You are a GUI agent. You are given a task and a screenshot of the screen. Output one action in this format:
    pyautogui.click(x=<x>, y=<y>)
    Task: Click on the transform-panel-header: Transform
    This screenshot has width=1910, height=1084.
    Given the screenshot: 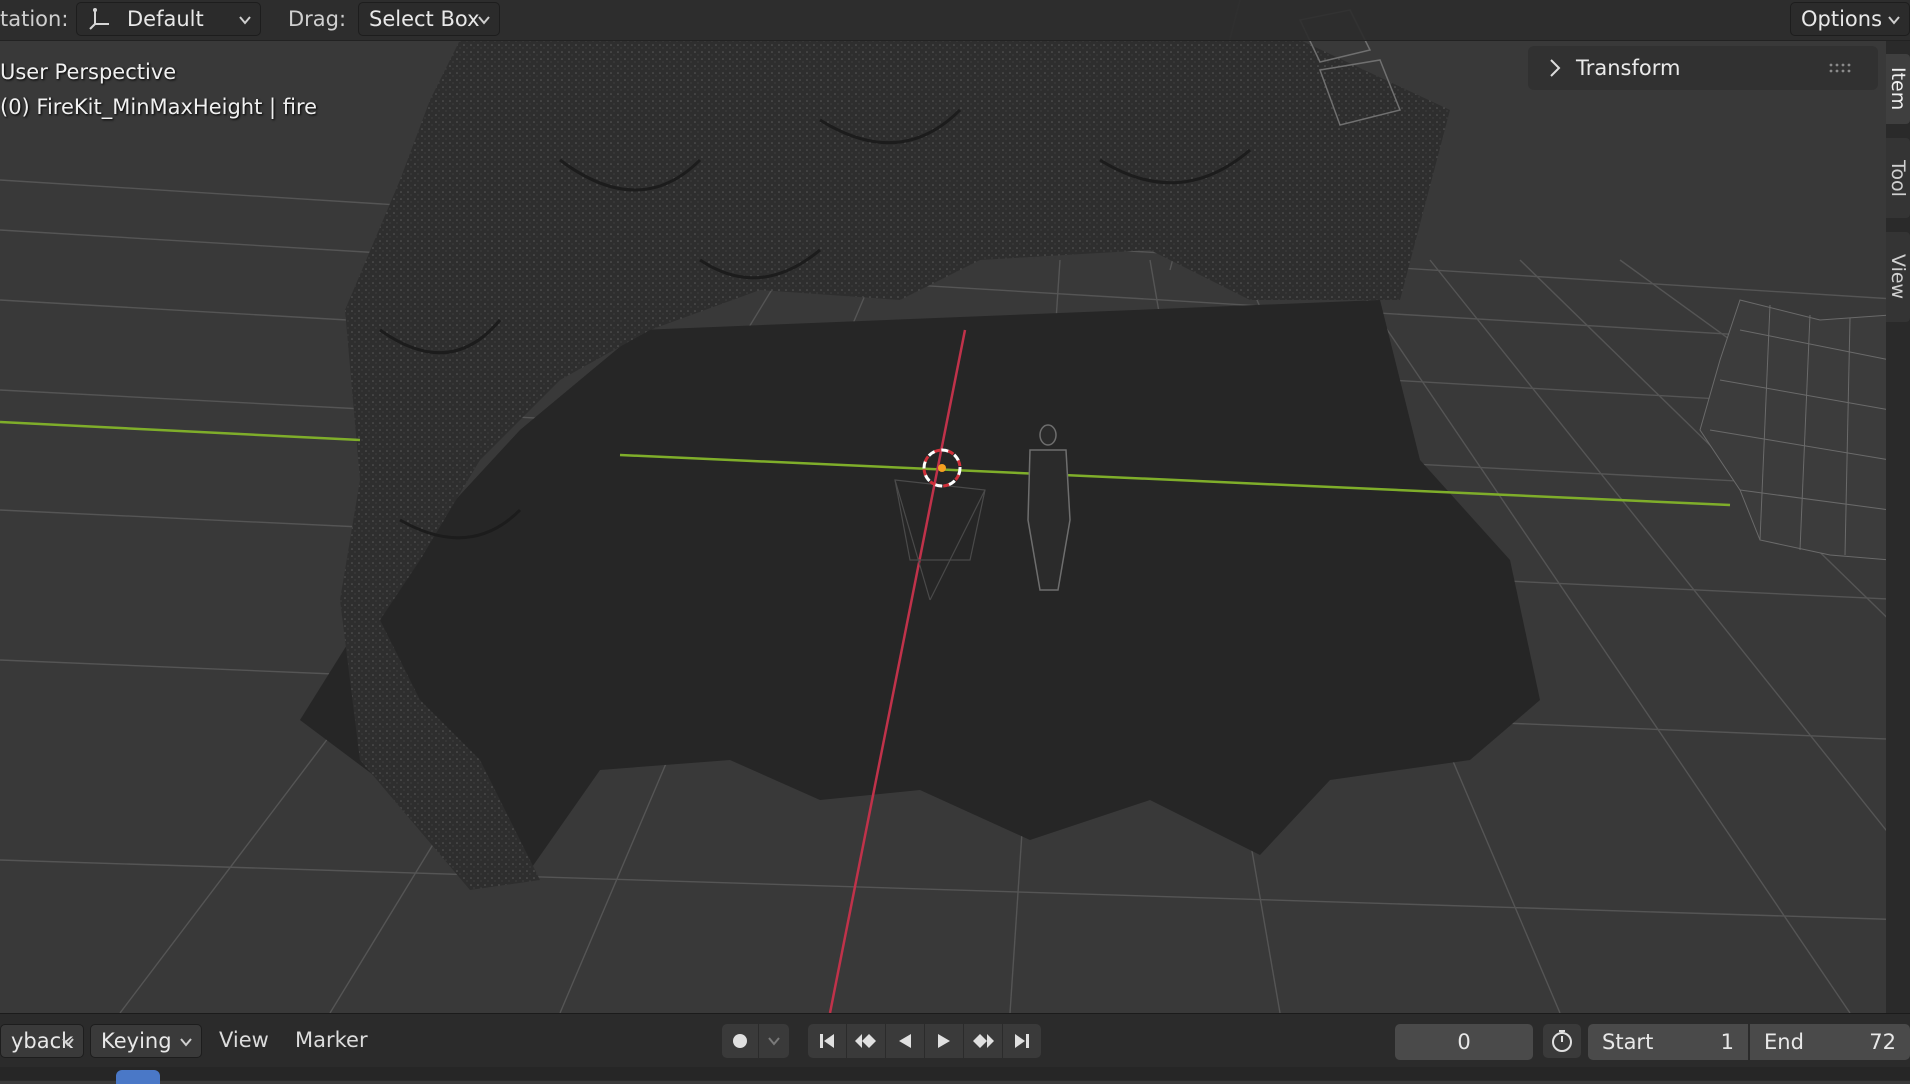 What is the action you would take?
    pyautogui.click(x=1703, y=68)
    